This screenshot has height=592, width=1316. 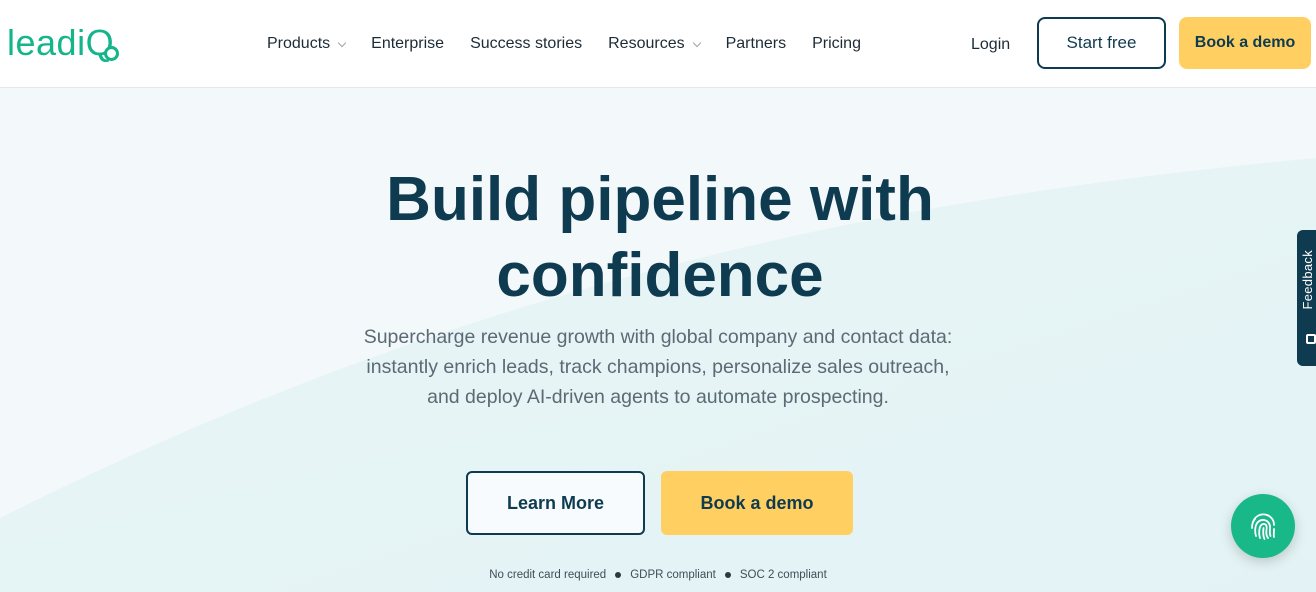 I want to click on logo-q: Q, so click(x=102, y=42).